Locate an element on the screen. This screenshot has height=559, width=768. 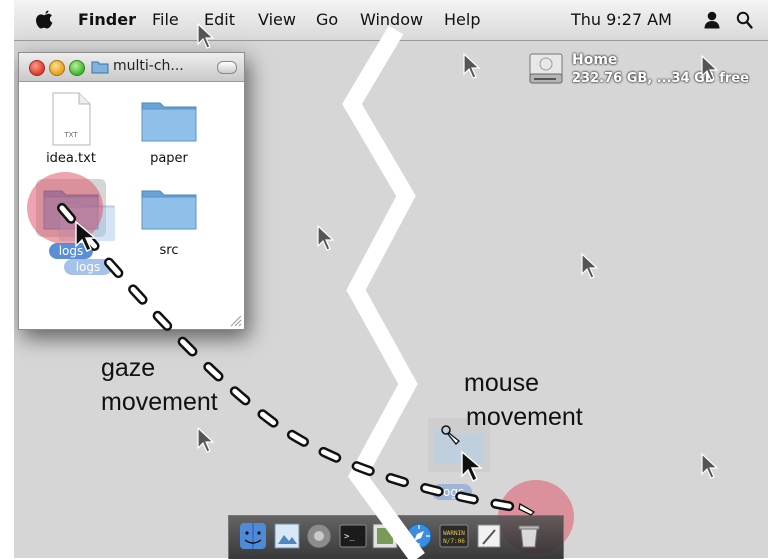
mouse-label-line1: mouse is located at coordinates (502, 383).